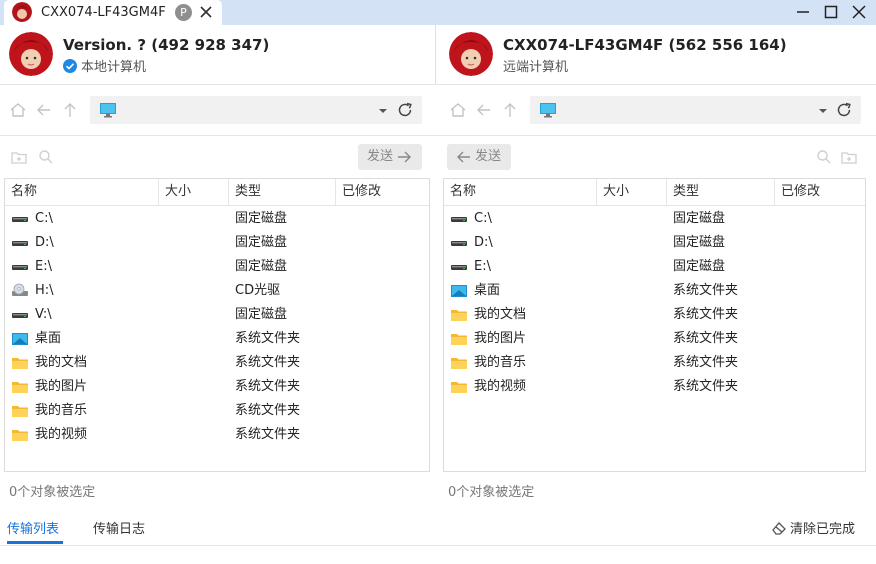 The height and width of the screenshot is (564, 876). Describe the element at coordinates (206, 12) in the screenshot. I see `close-tab-icon` at that location.